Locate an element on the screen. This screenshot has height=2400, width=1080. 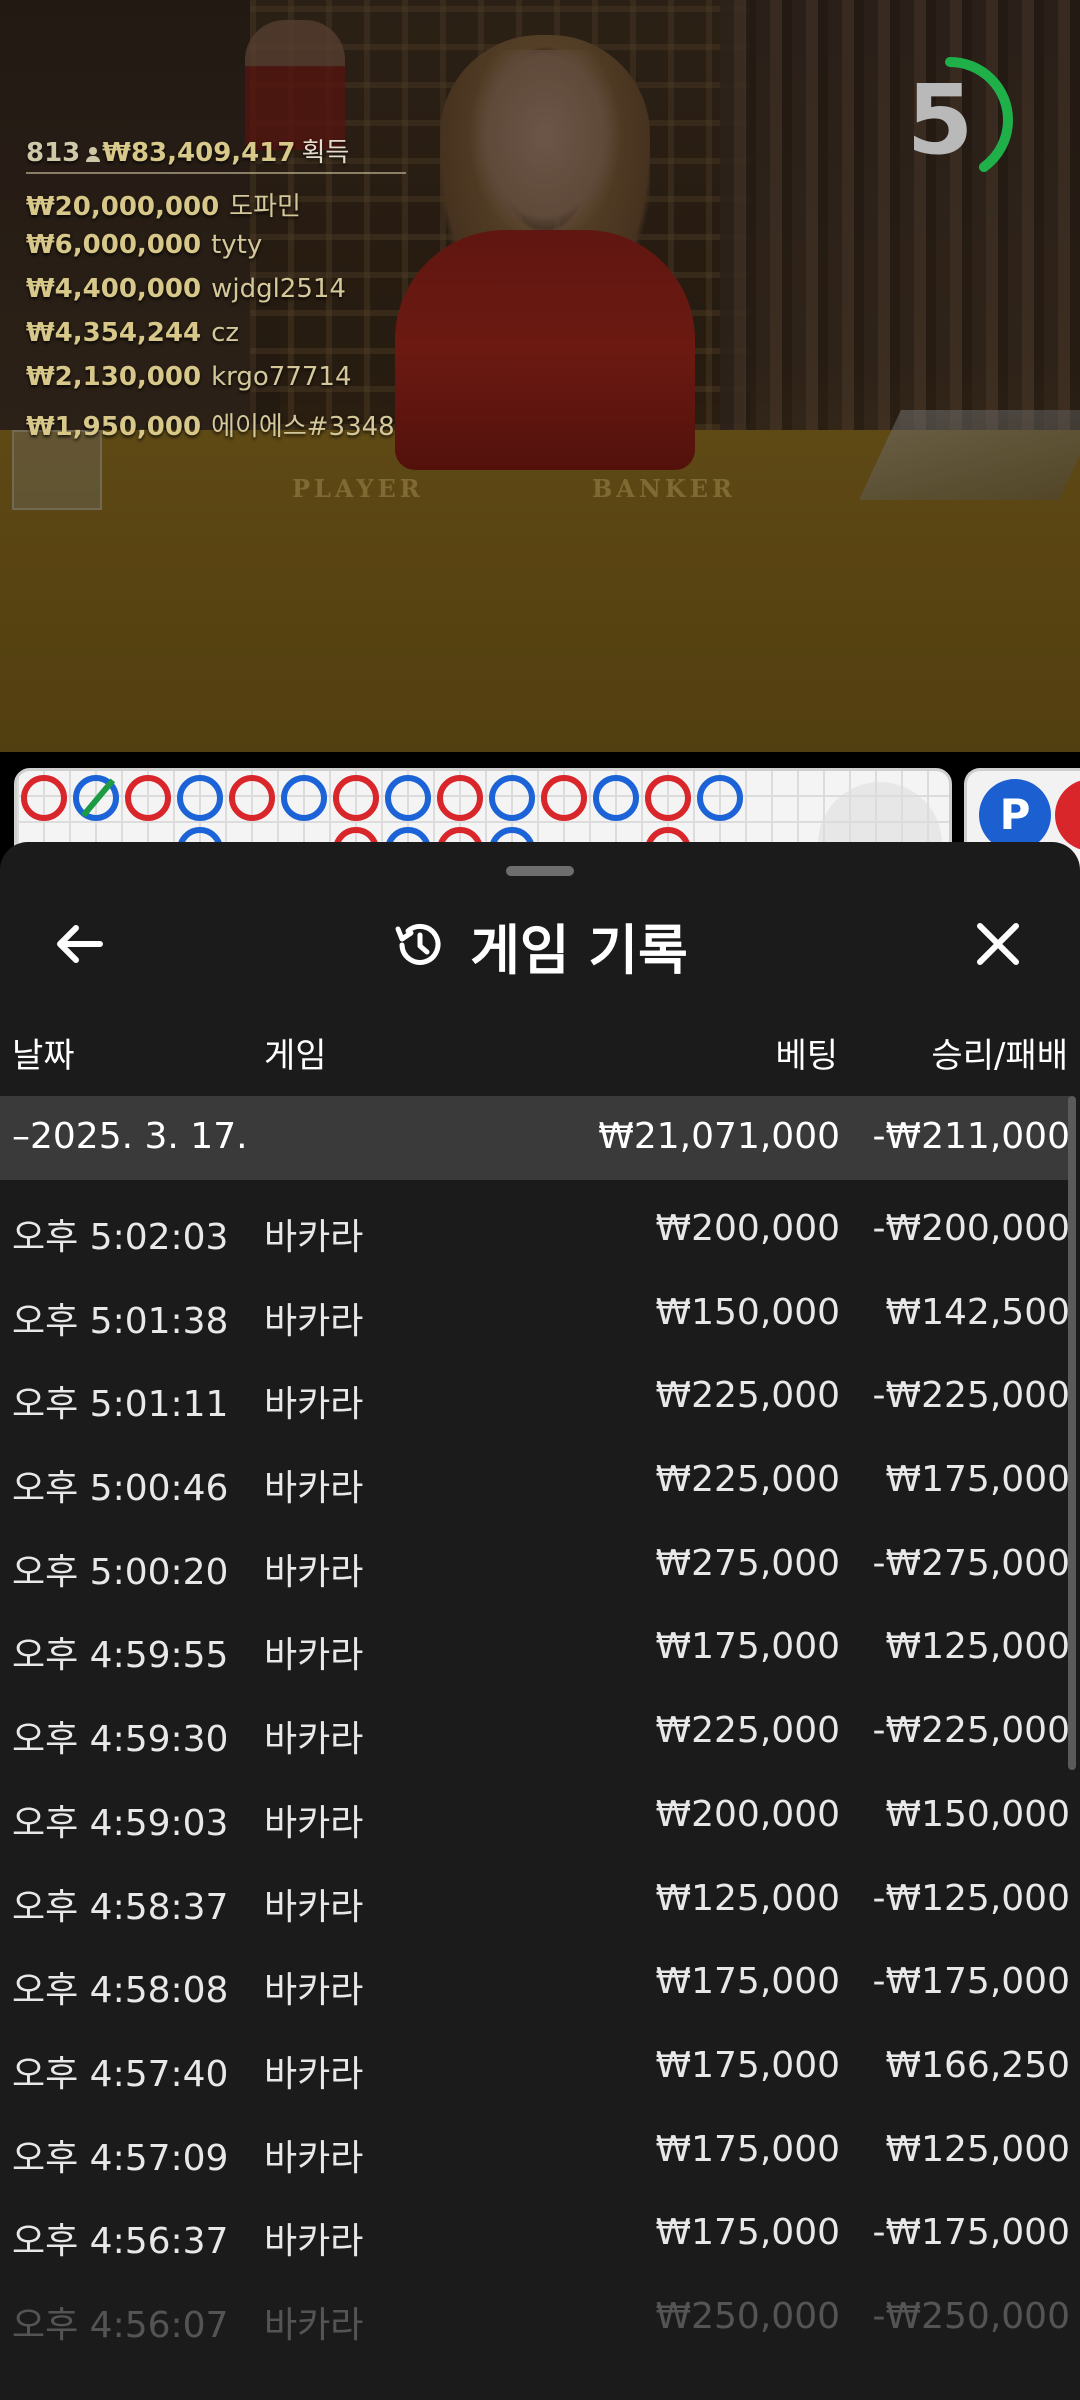
winner-amount: ₩2,130,000 is located at coordinates (114, 377).